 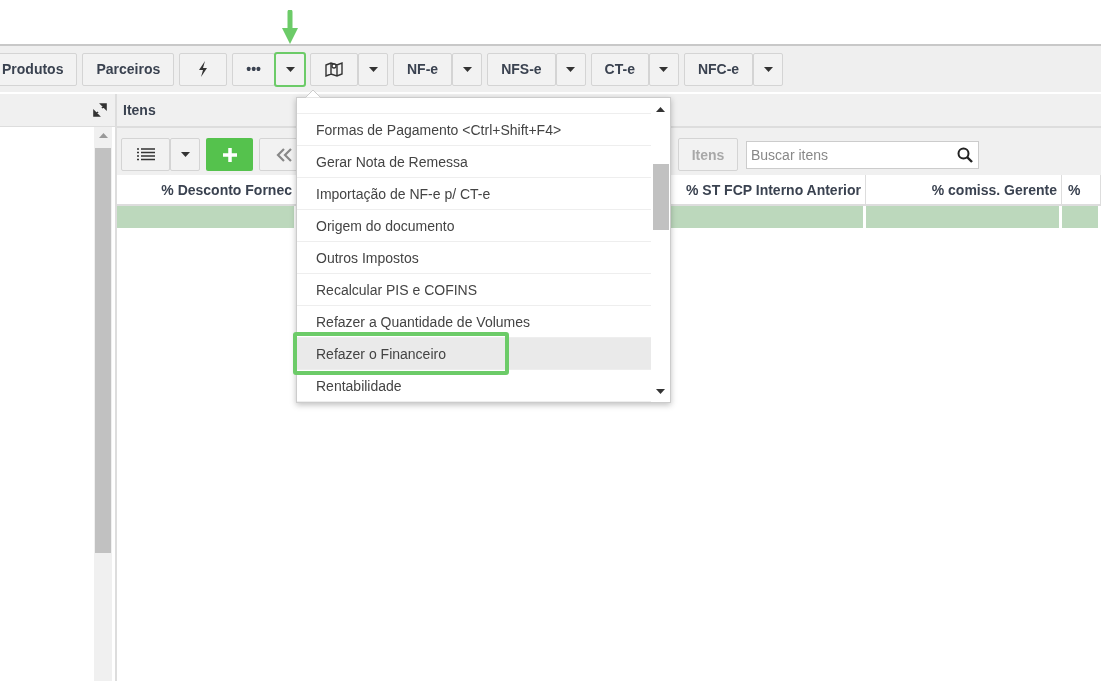 What do you see at coordinates (474, 386) in the screenshot?
I see `menu-item: Rentabilidade` at bounding box center [474, 386].